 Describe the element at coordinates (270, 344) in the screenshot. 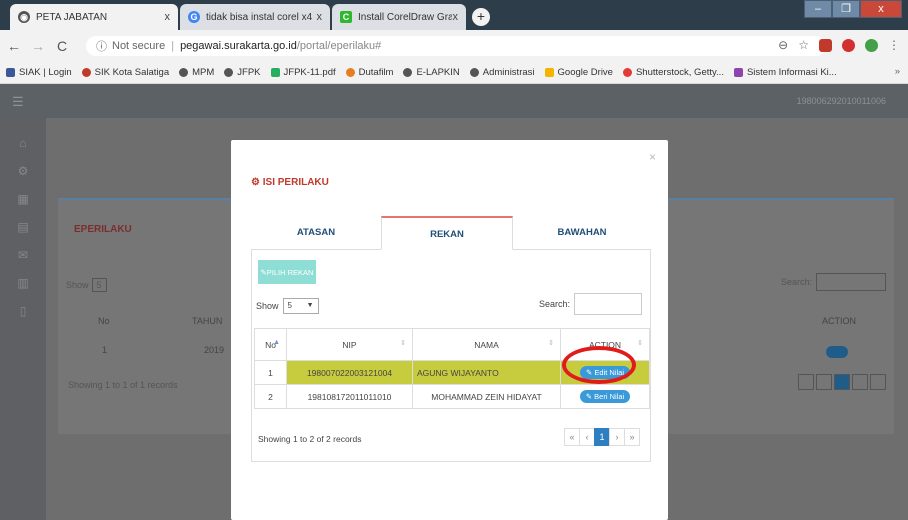

I see `column-header-no: No ▲` at that location.